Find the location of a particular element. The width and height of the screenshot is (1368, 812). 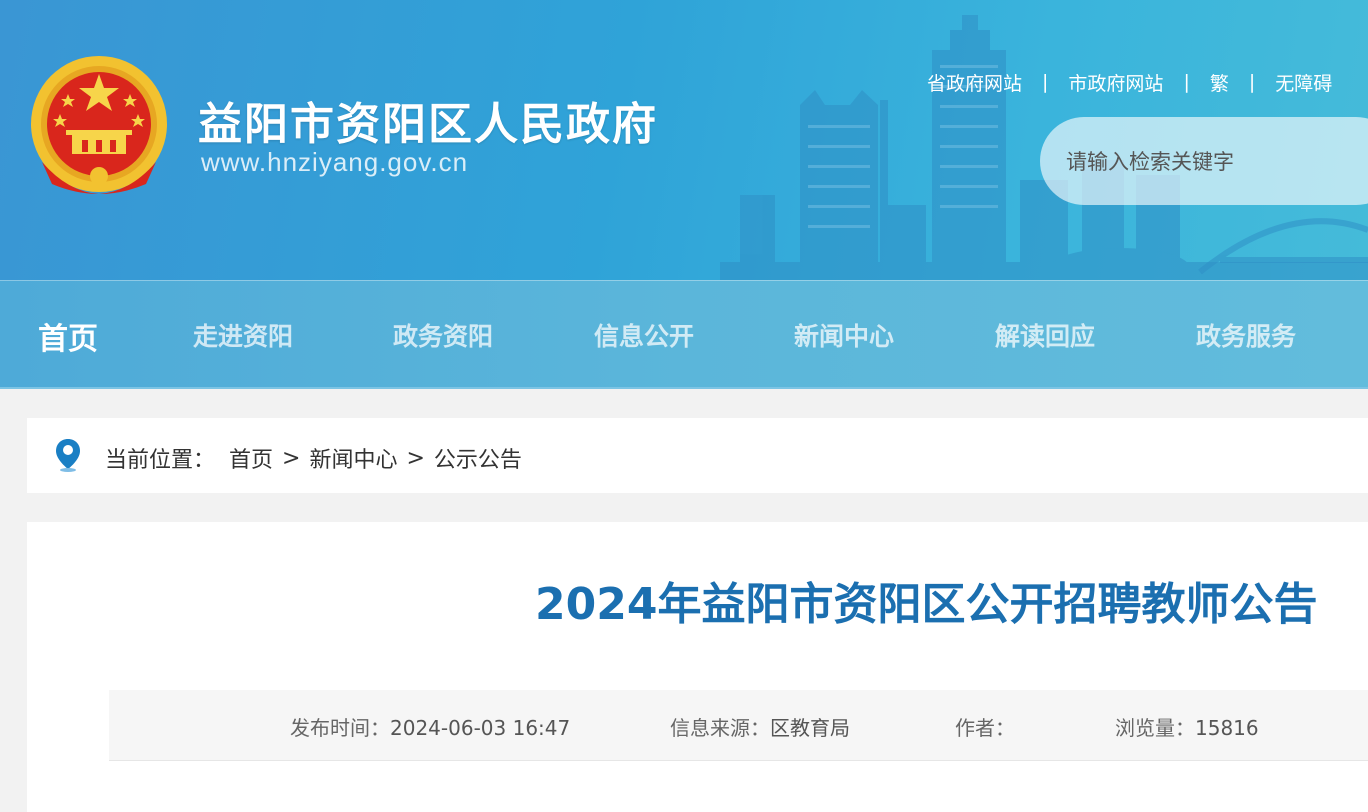

nav-government-affairs: 政务资阳 is located at coordinates (443, 335).